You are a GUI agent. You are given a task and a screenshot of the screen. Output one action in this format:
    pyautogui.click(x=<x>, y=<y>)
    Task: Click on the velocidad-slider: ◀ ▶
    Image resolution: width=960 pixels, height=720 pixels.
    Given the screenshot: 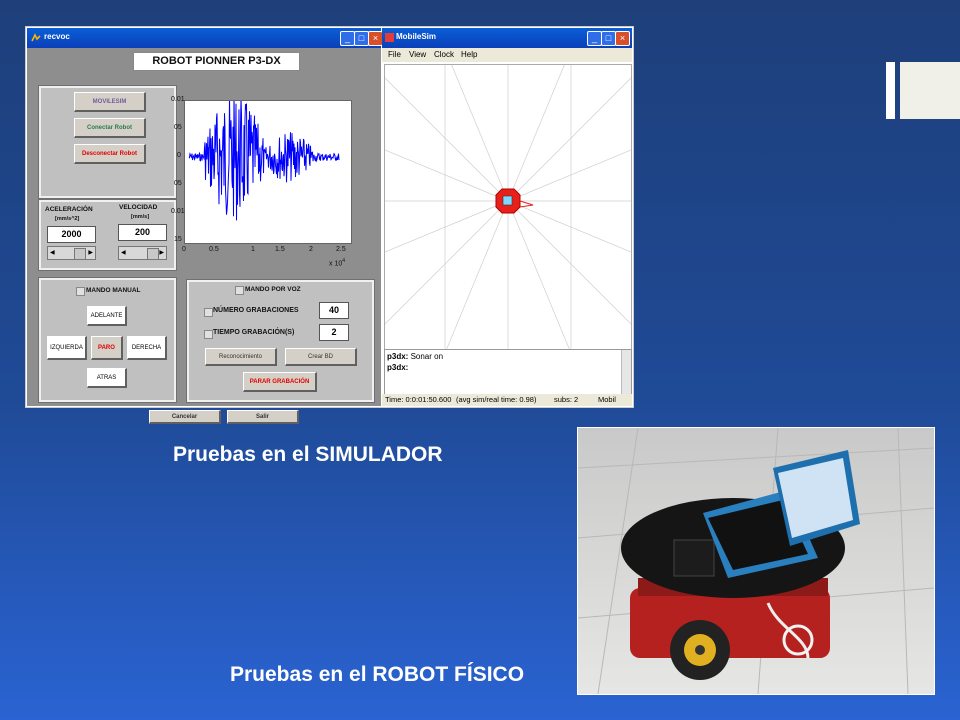 What is the action you would take?
    pyautogui.click(x=142, y=253)
    